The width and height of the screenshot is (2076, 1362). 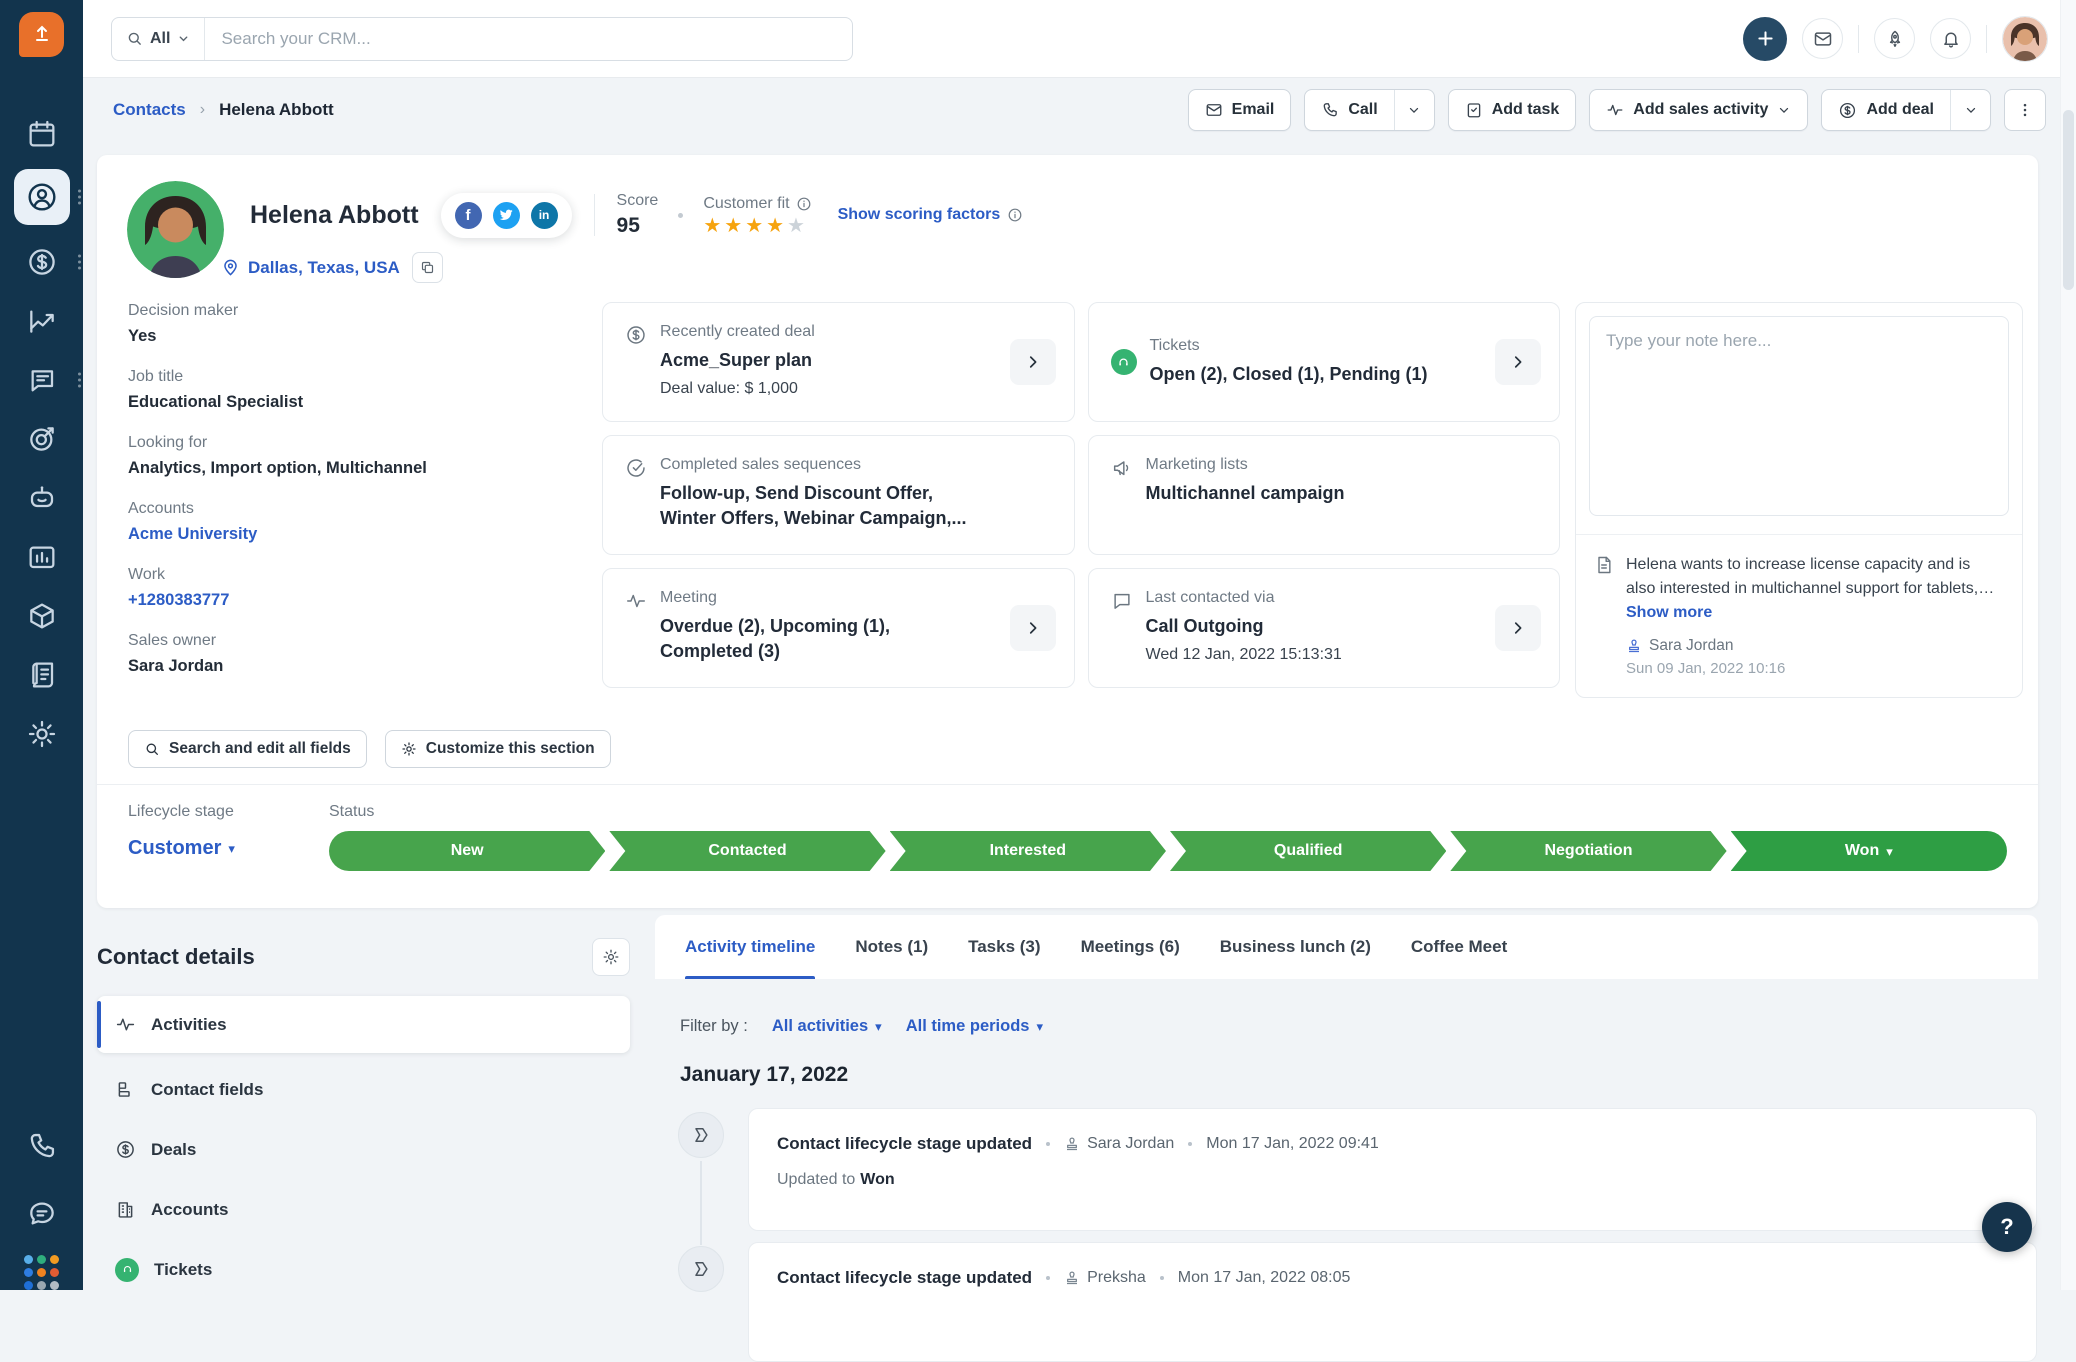 What do you see at coordinates (324, 268) in the screenshot?
I see `contact-location-link: Dallas, Texas, USA` at bounding box center [324, 268].